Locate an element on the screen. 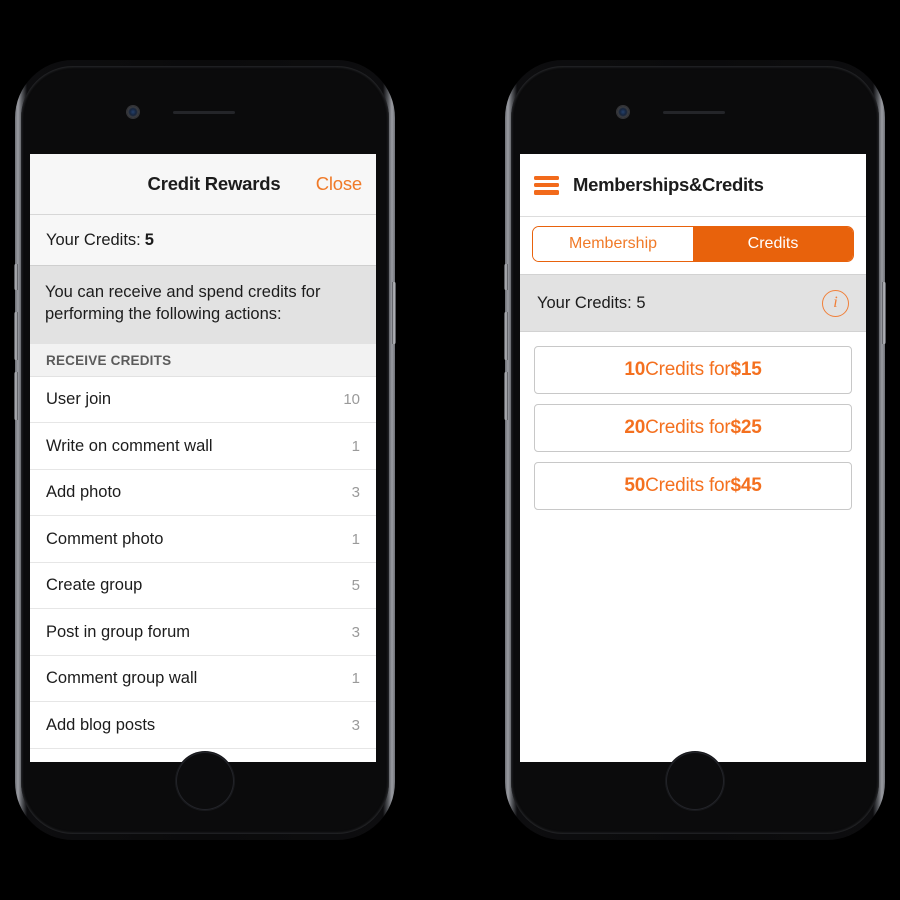 The height and width of the screenshot is (900, 900). list-item: Write on comment wall 1 is located at coordinates (203, 446).